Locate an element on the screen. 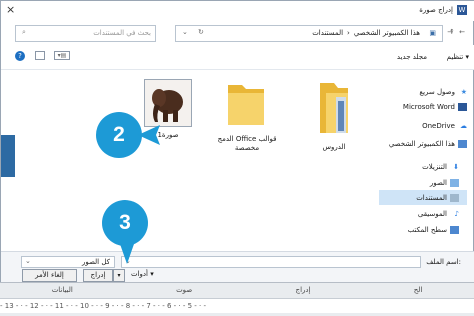  help-icon: ? is located at coordinates (20, 56).